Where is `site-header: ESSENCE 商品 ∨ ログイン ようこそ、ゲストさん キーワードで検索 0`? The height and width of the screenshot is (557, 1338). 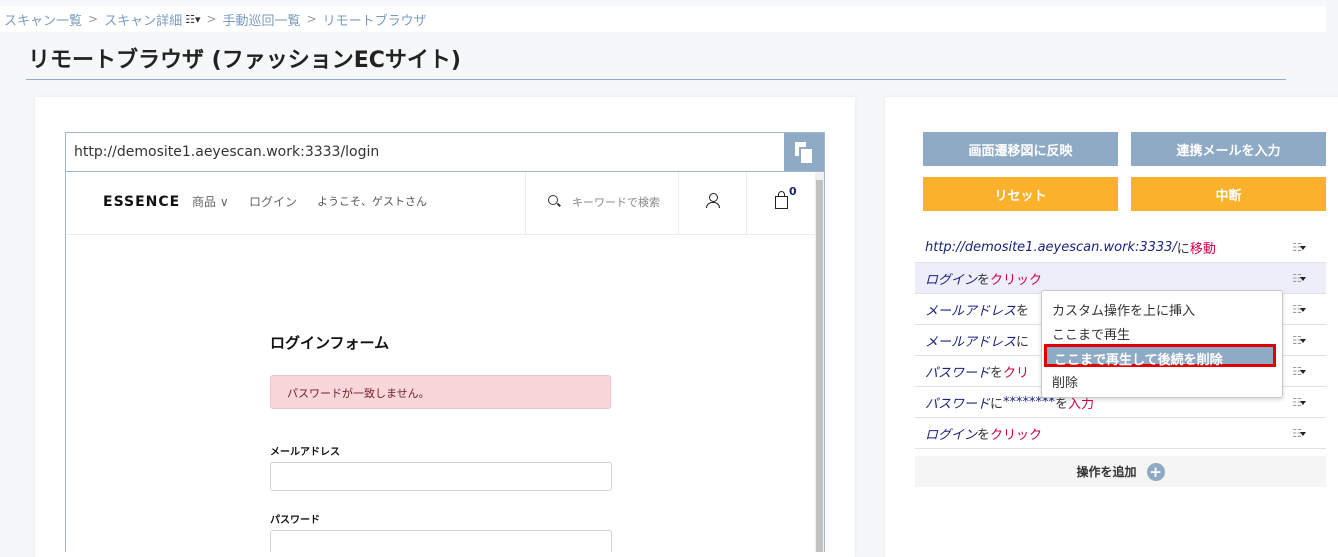 site-header: ESSENCE 商品 ∨ ログイン ようこそ、ゲストさん キーワードで検索 0 is located at coordinates (441, 203).